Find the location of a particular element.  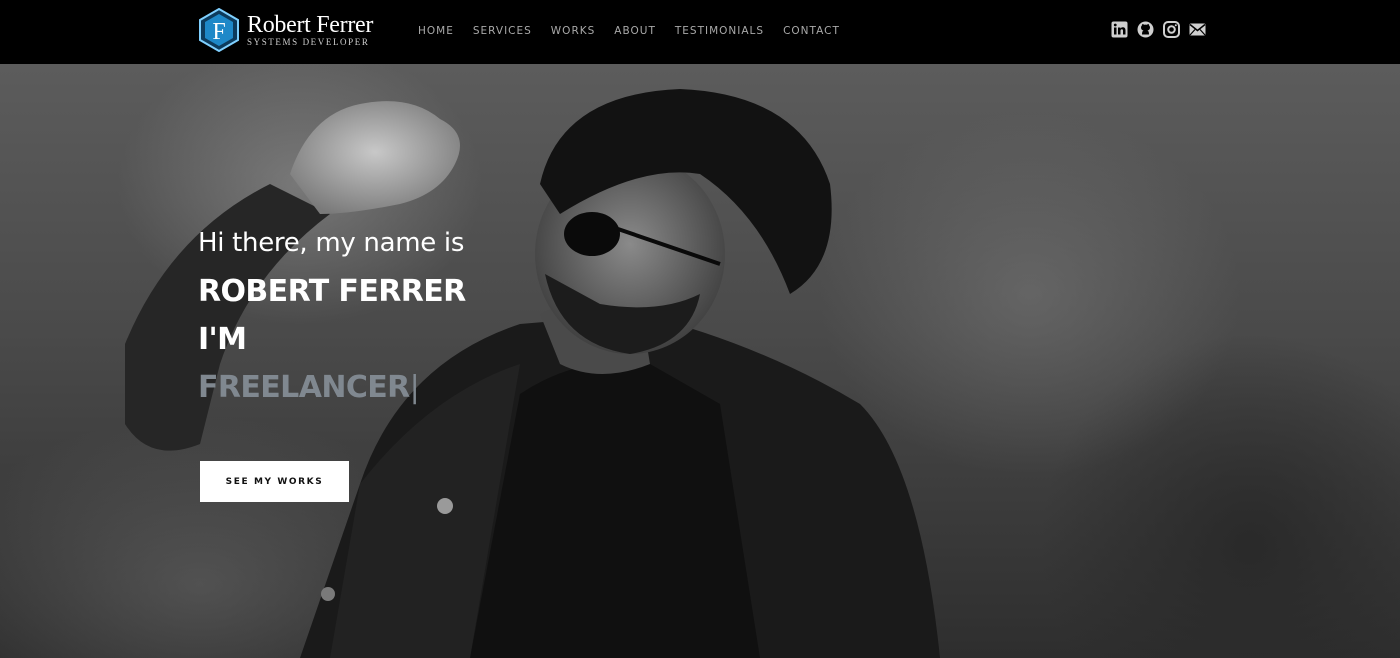

hero-prefix: I'M is located at coordinates (222, 339).